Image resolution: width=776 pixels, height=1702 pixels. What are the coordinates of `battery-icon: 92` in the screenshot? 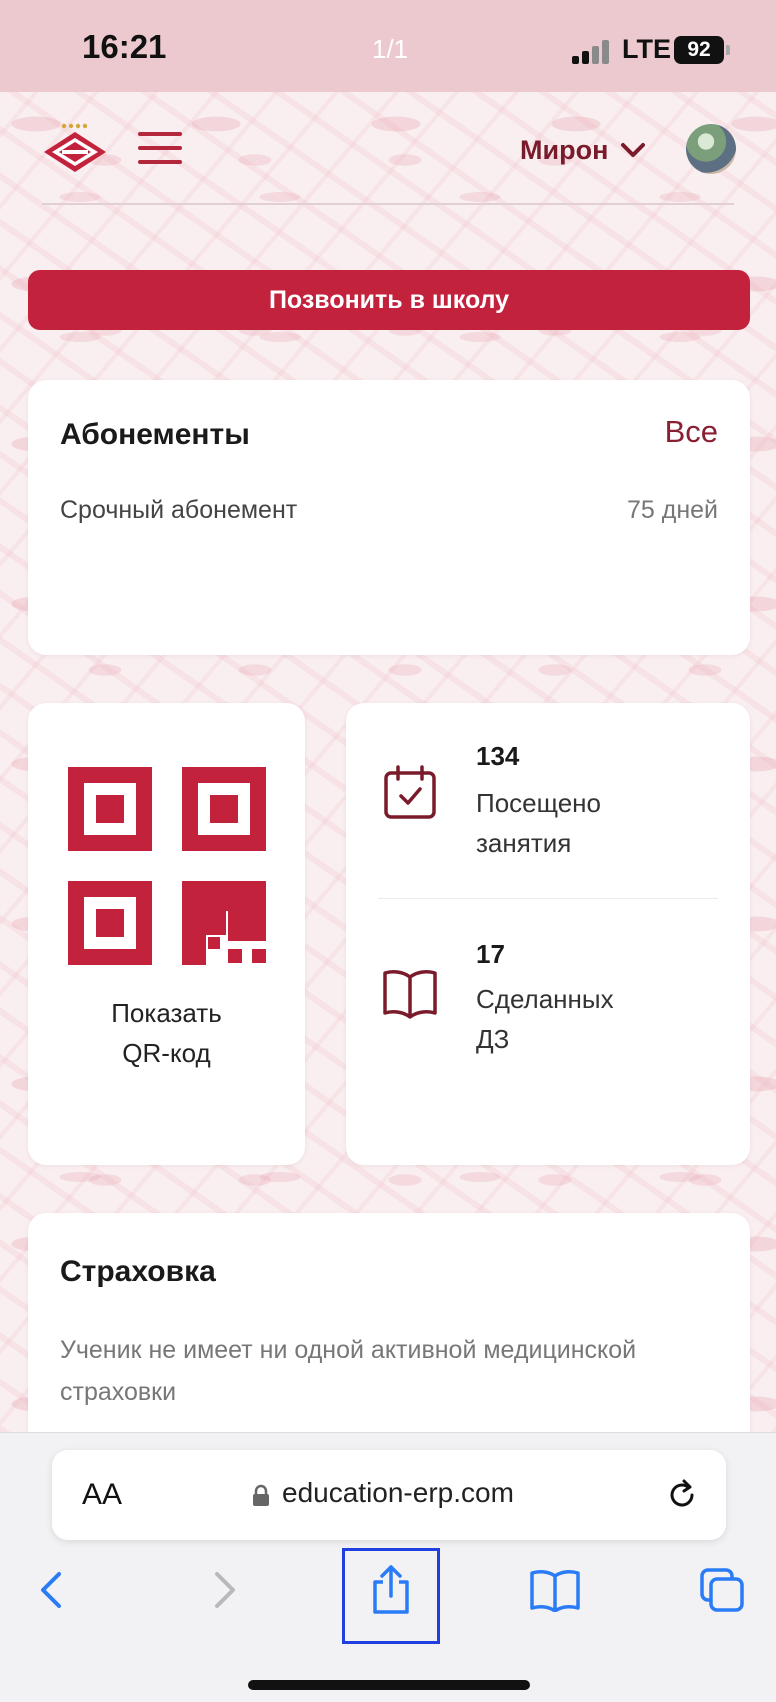 It's located at (699, 50).